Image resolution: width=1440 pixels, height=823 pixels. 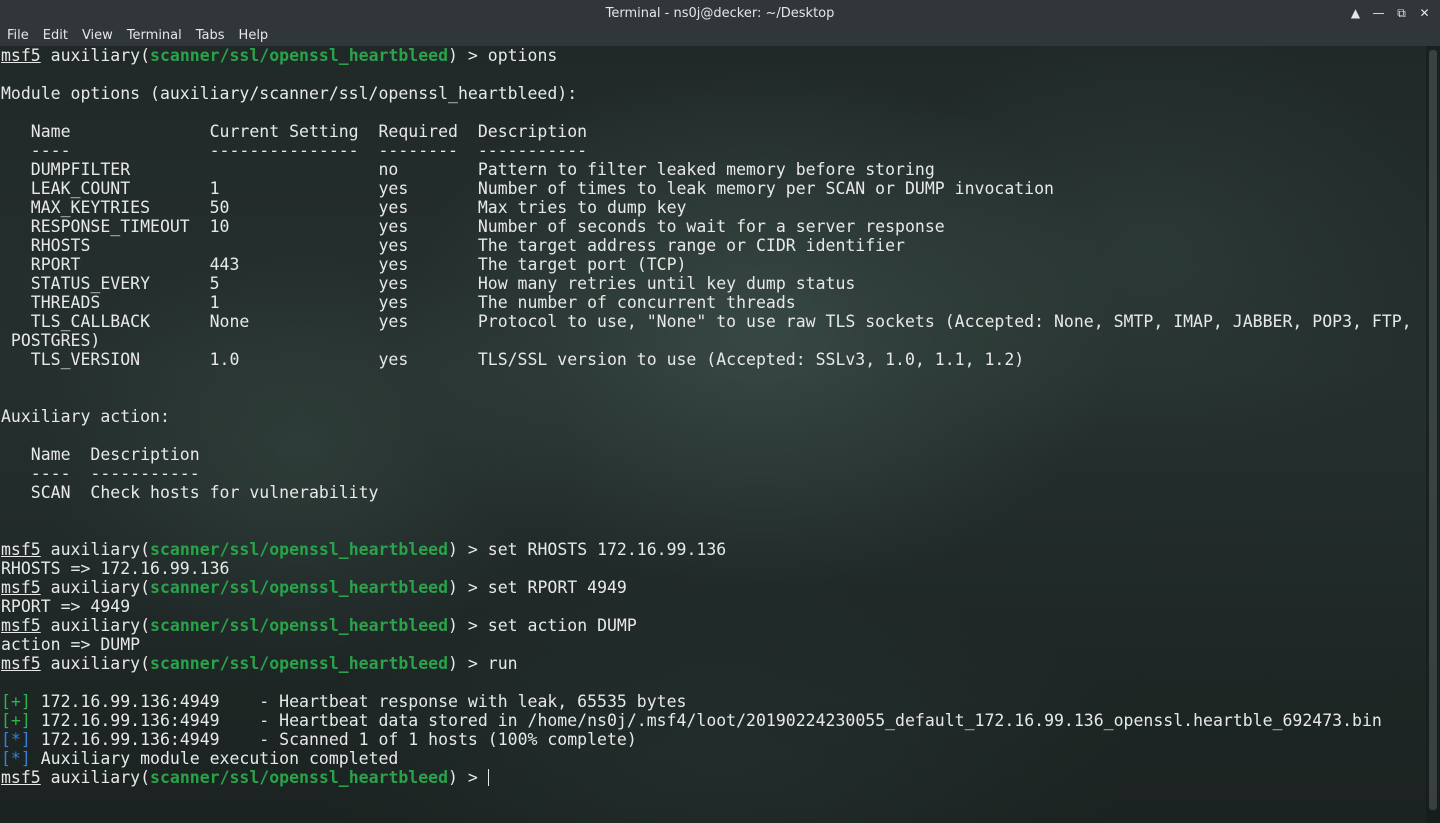 What do you see at coordinates (115, 568) in the screenshot?
I see `output-line: RHOSTS => 172.16.99.136` at bounding box center [115, 568].